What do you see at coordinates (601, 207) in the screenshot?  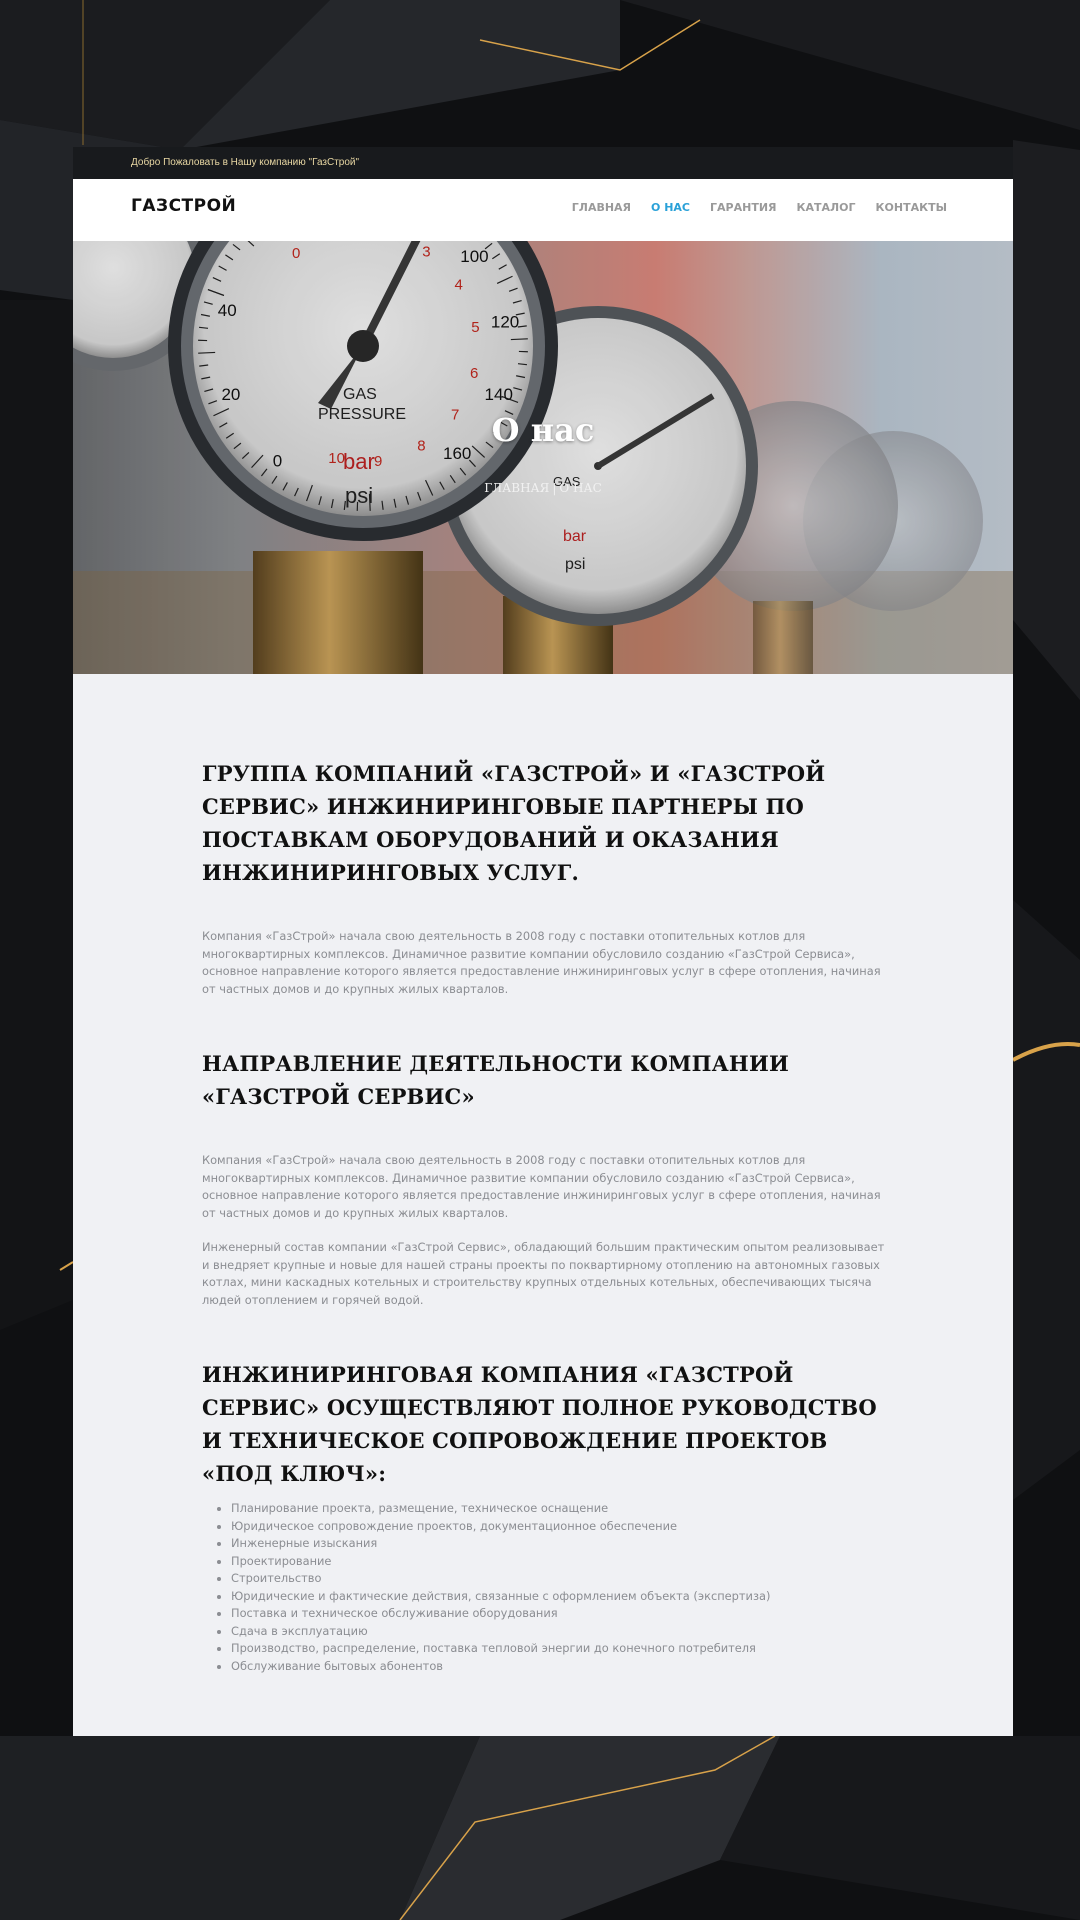 I see `menu-item-home: ГЛАВНАЯ` at bounding box center [601, 207].